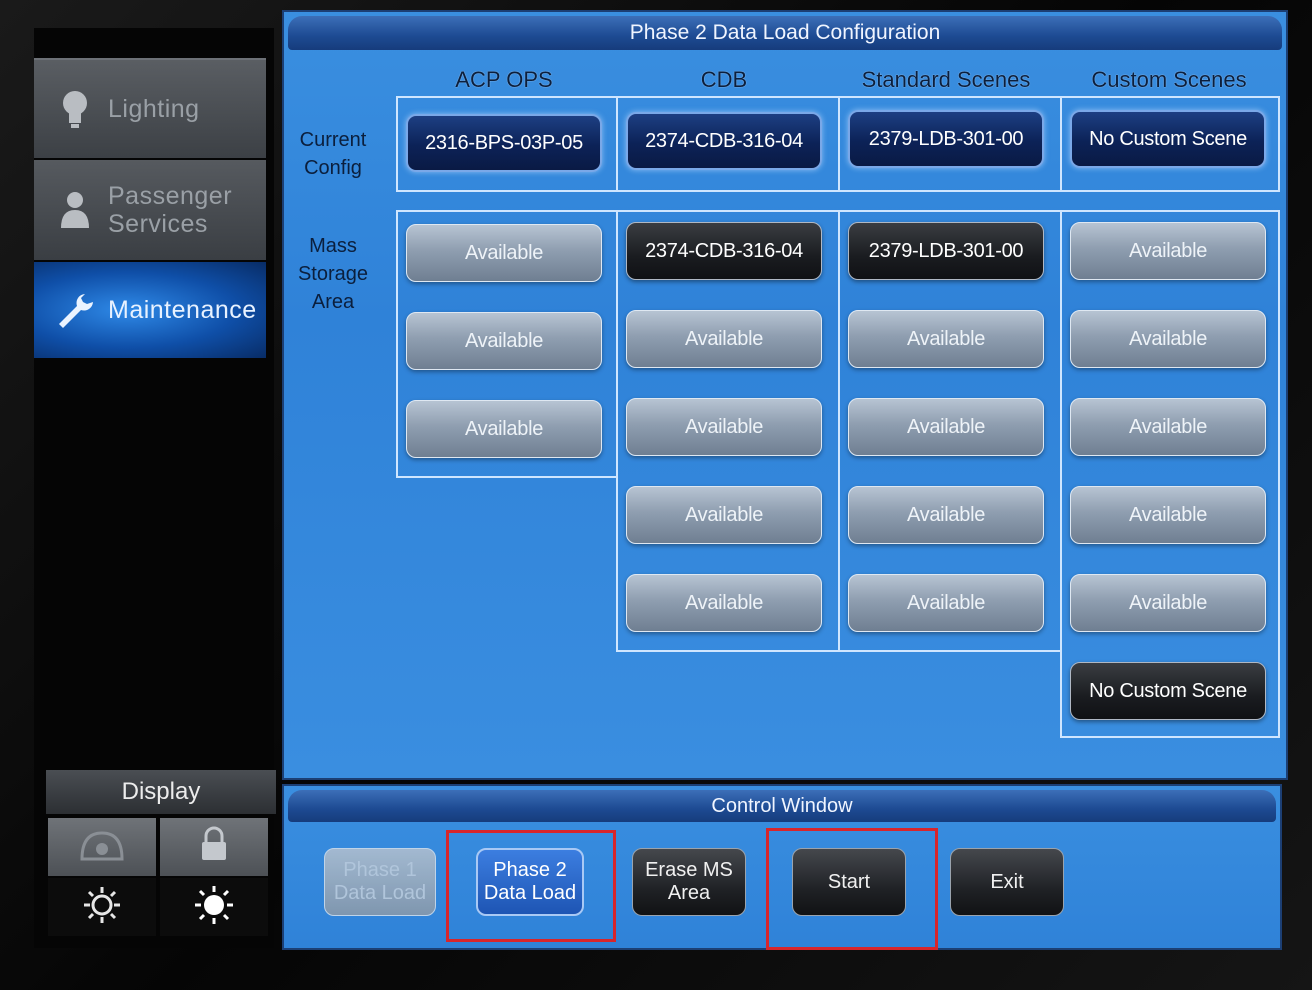  I want to click on slot-custom-scenes-1: Available, so click(1168, 251).